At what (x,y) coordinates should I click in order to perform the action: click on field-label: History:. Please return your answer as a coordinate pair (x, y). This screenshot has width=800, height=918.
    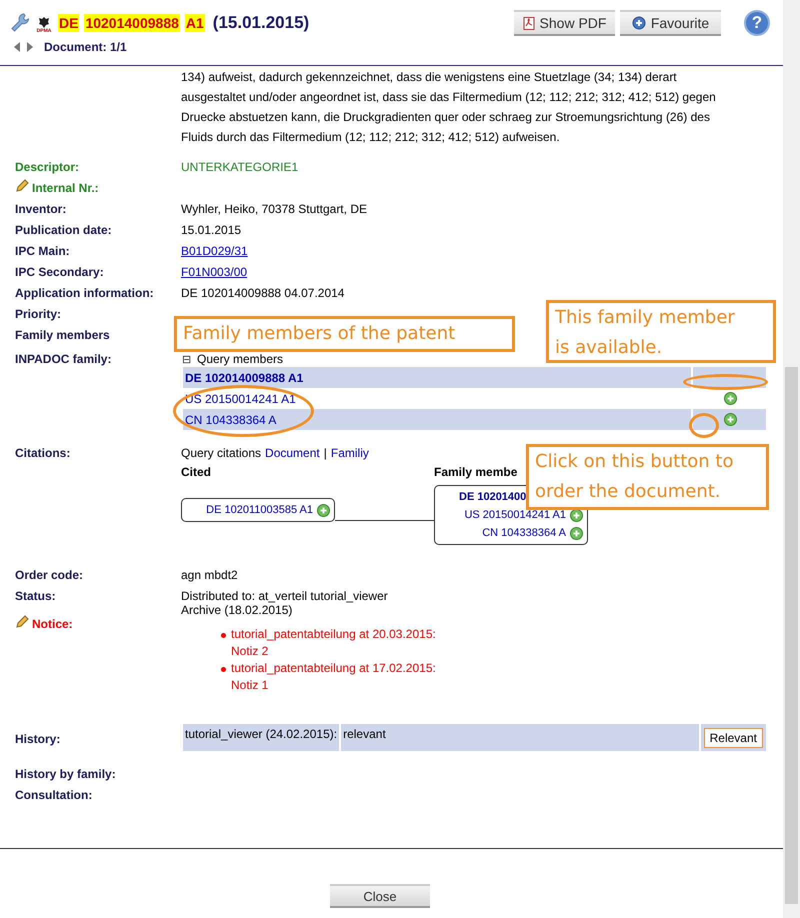
    Looking at the image, I should click on (37, 739).